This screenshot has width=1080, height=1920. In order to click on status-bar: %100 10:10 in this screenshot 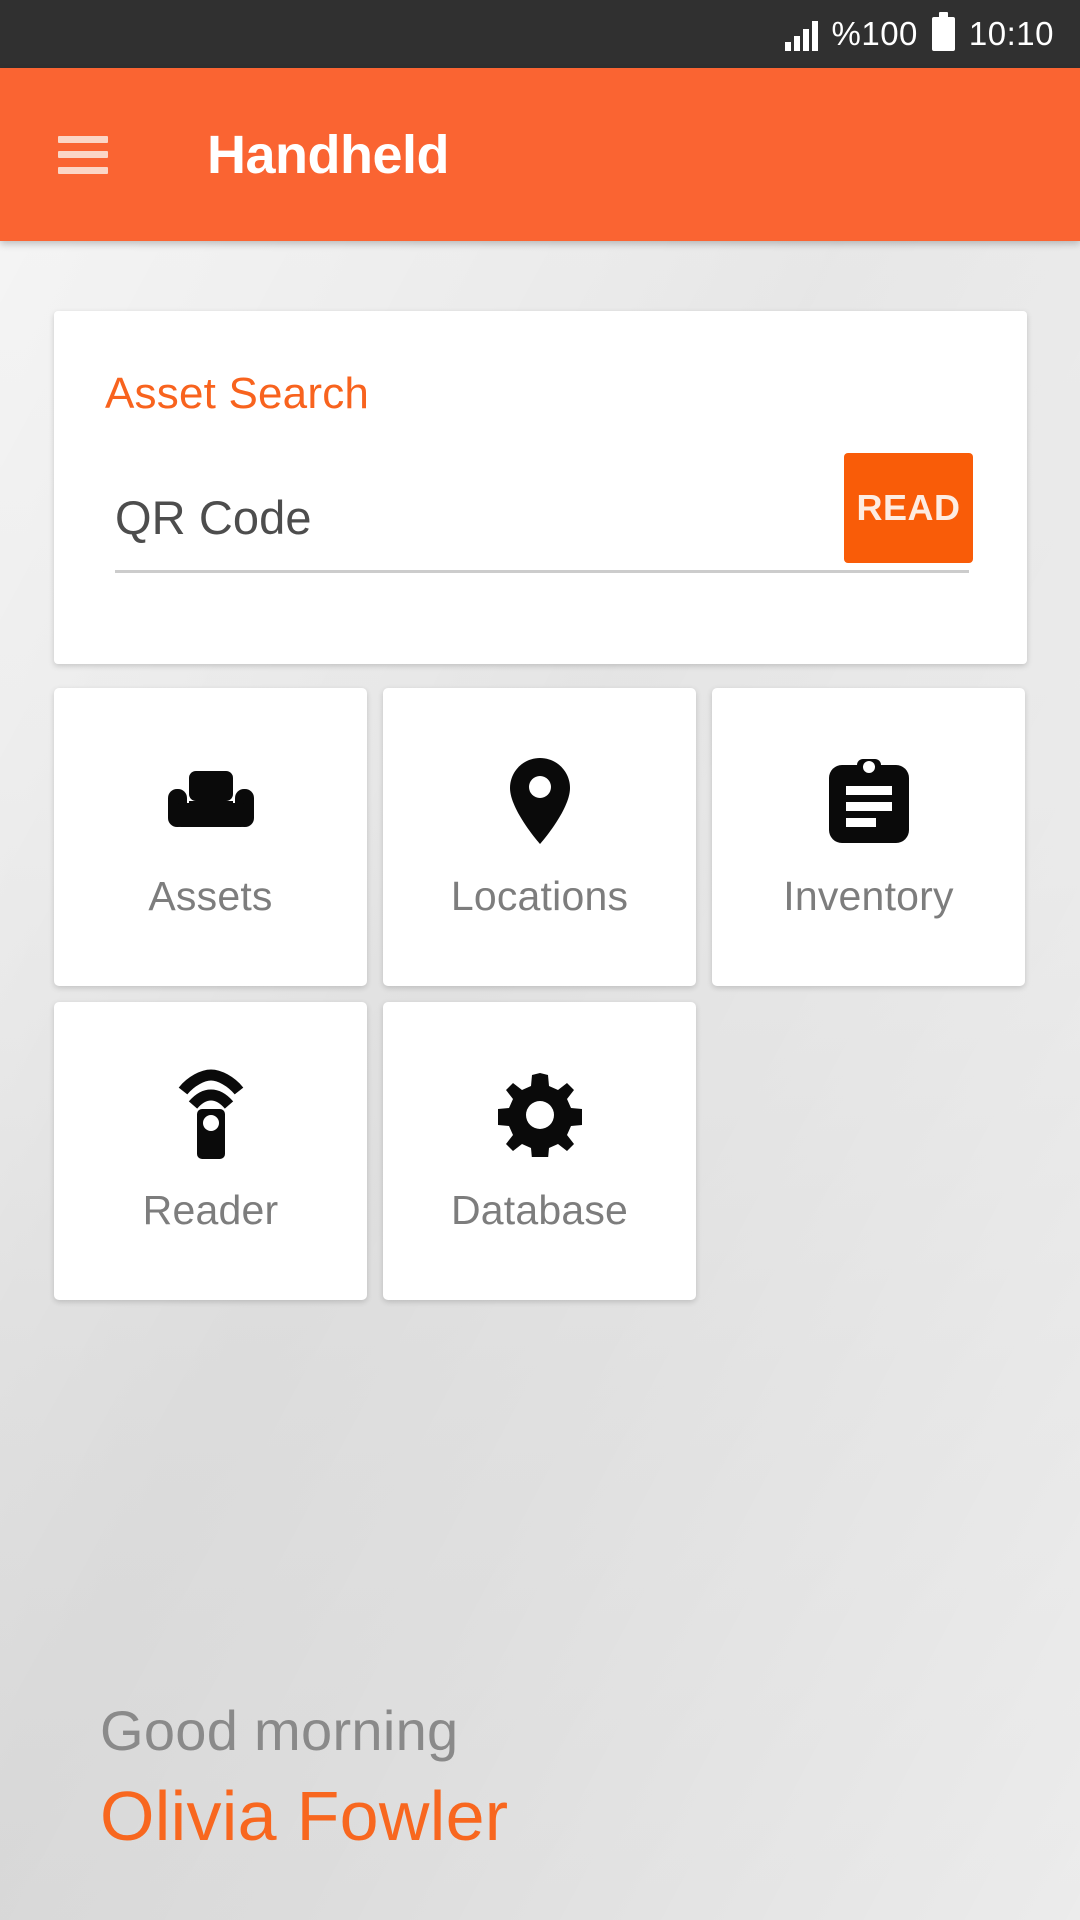, I will do `click(540, 34)`.